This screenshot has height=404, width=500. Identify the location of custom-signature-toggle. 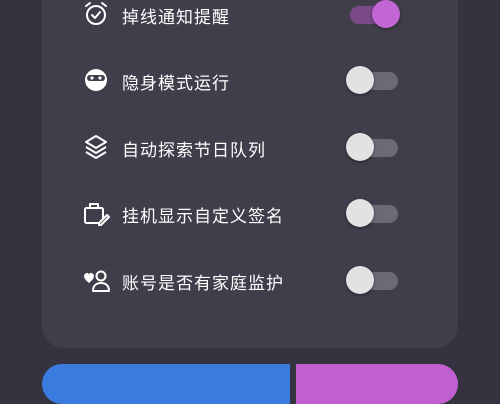
(373, 213).